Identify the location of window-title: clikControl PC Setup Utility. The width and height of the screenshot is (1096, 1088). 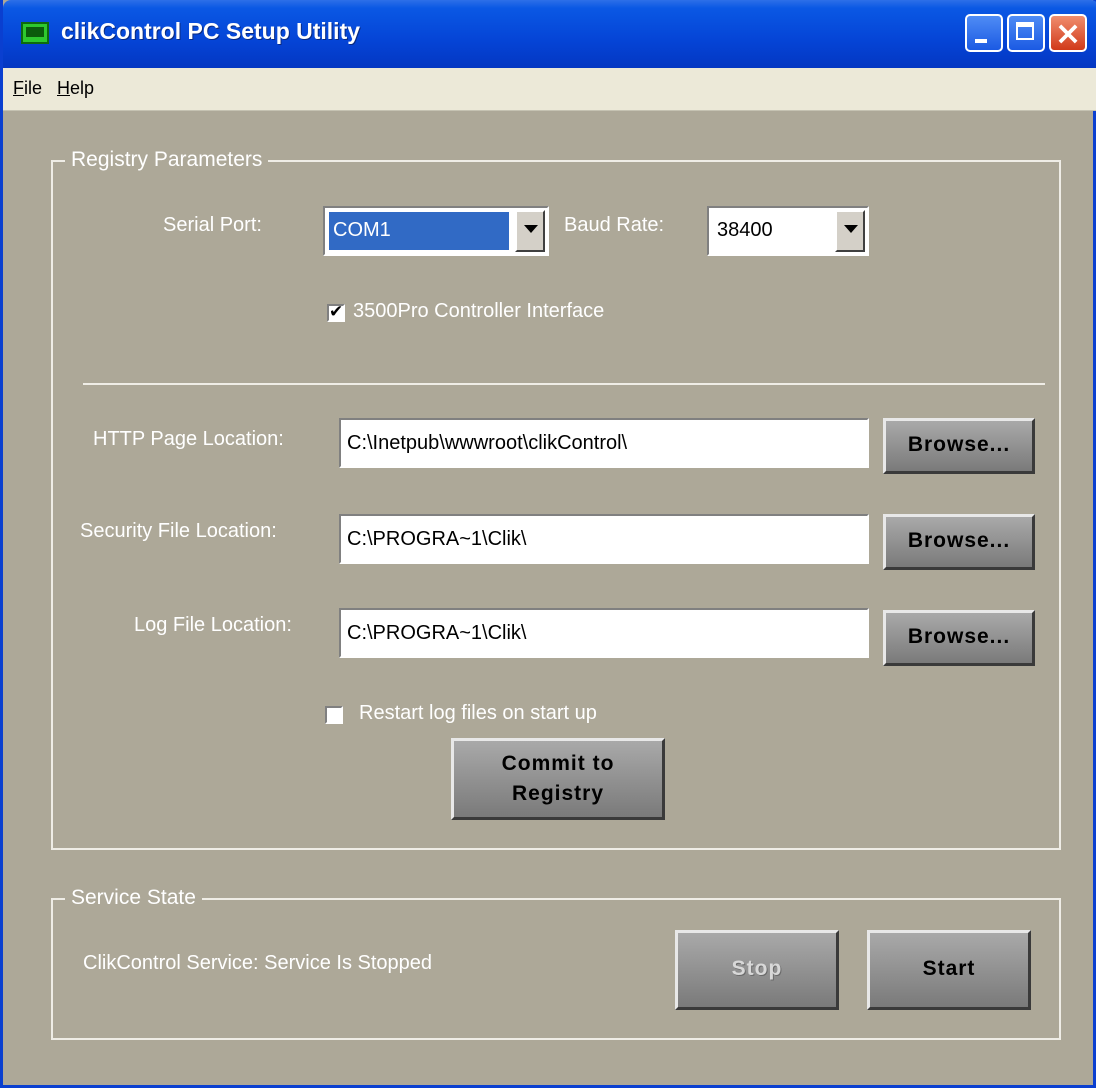
(211, 31).